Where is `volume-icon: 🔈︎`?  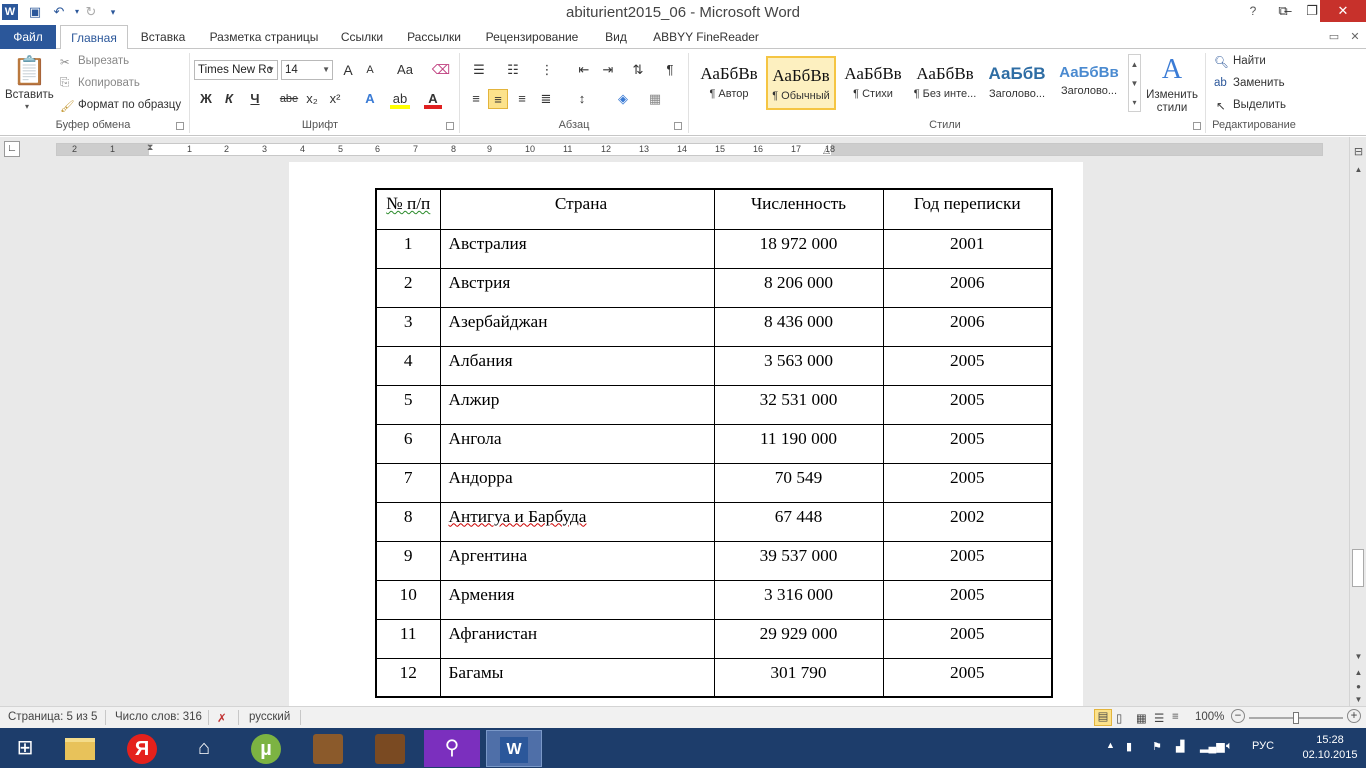 volume-icon: 🔈︎ is located at coordinates (1229, 746).